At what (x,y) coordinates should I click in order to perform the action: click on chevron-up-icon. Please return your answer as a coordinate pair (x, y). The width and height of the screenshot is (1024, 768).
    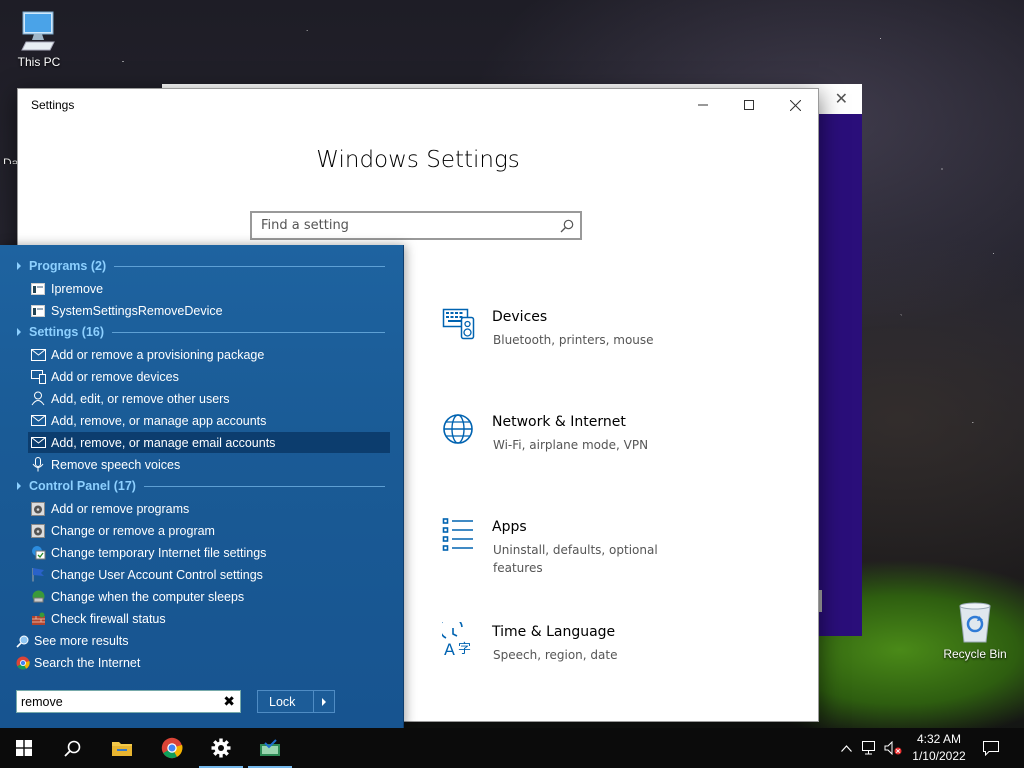
    Looking at the image, I should click on (846, 748).